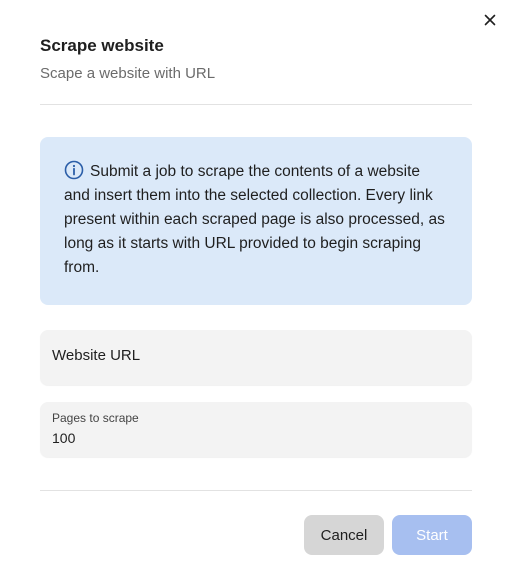 The image size is (512, 579). Describe the element at coordinates (252, 355) in the screenshot. I see `website-url-input` at that location.